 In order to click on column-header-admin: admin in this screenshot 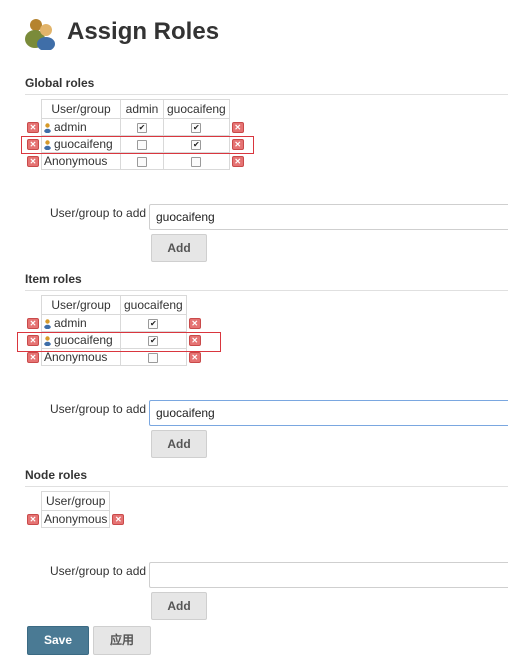, I will do `click(142, 109)`.